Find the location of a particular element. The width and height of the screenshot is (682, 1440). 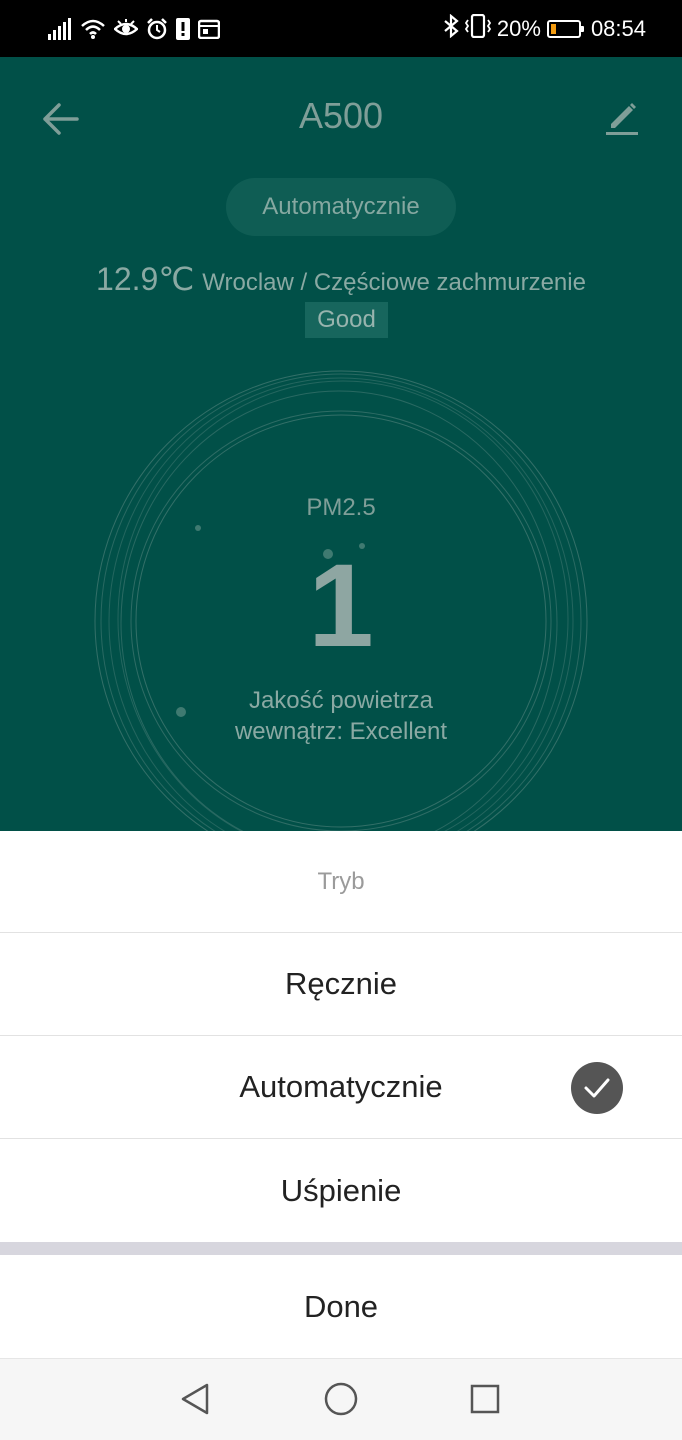

eye-icon is located at coordinates (126, 29).